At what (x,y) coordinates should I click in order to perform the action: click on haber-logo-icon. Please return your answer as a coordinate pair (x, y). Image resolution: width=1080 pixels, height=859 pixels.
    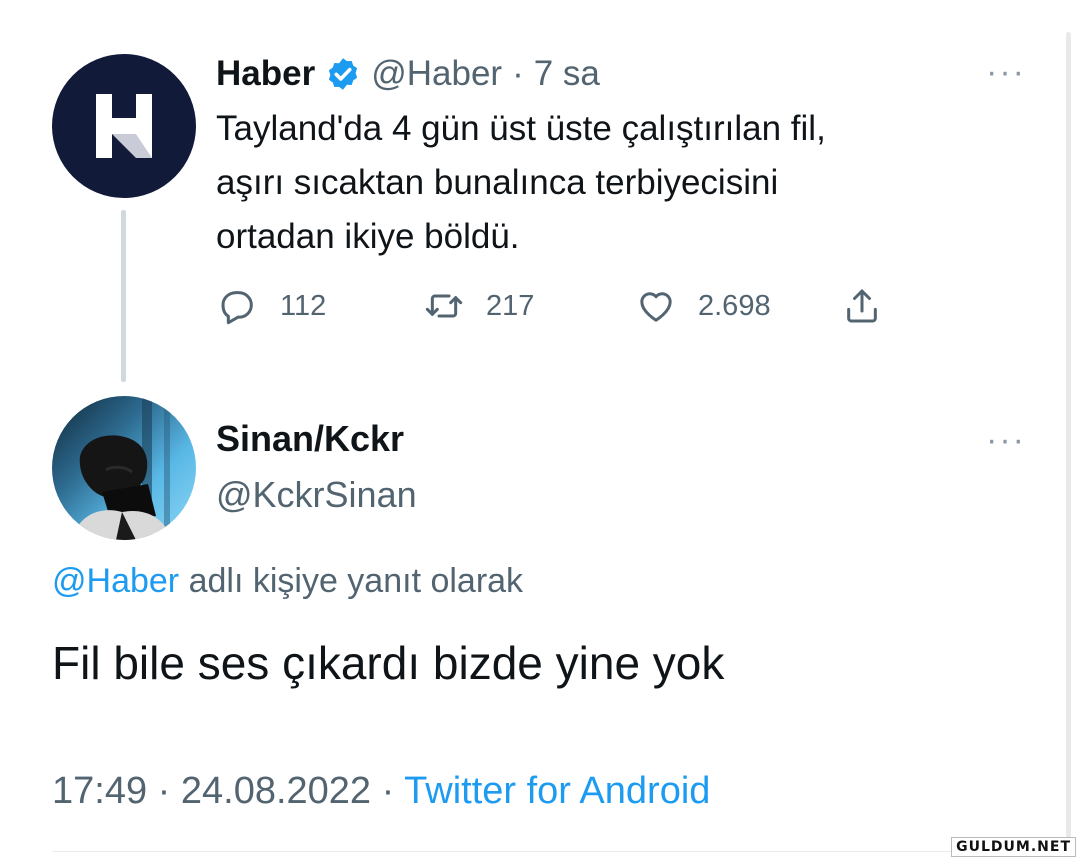
    Looking at the image, I should click on (124, 126).